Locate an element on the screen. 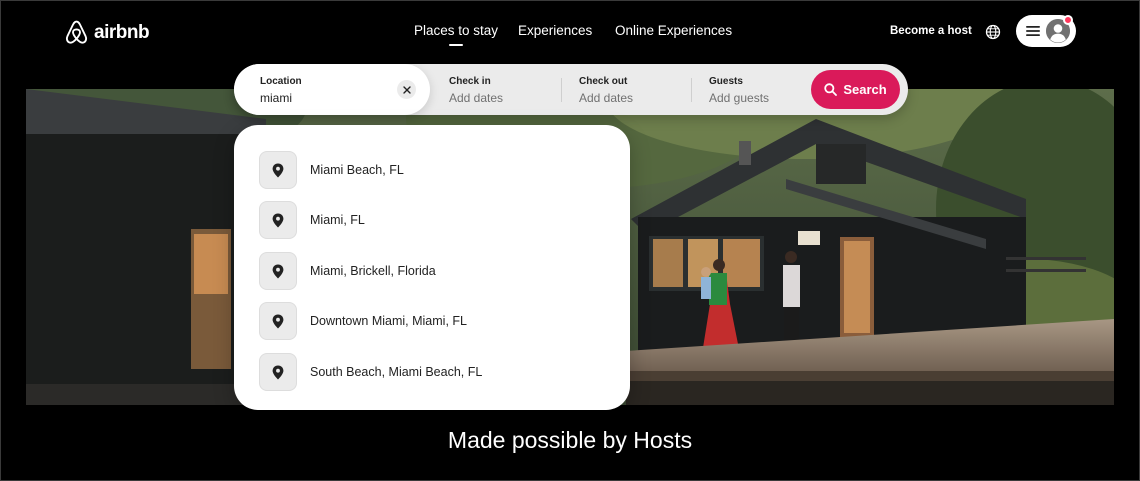  check-out-placeholder: Add dates is located at coordinates (606, 98).